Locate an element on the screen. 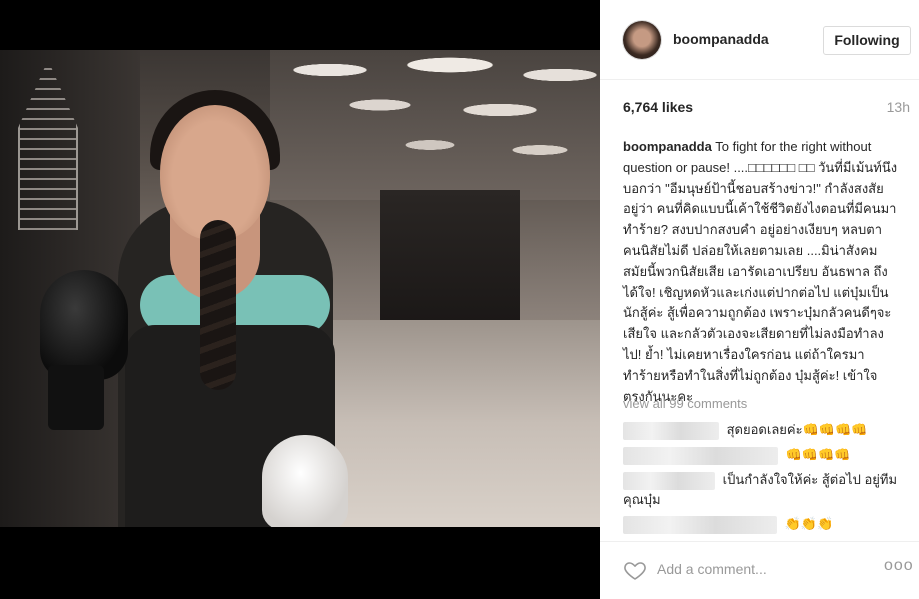  comment-item: 👏👏👏 is located at coordinates (763, 524).